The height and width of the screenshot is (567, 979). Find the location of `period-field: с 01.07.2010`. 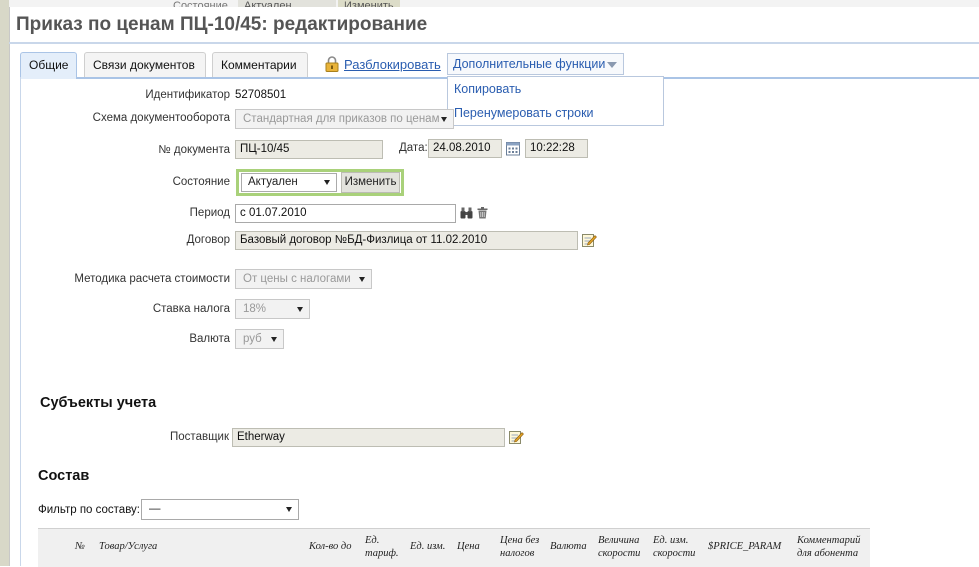

period-field: с 01.07.2010 is located at coordinates (345, 213).